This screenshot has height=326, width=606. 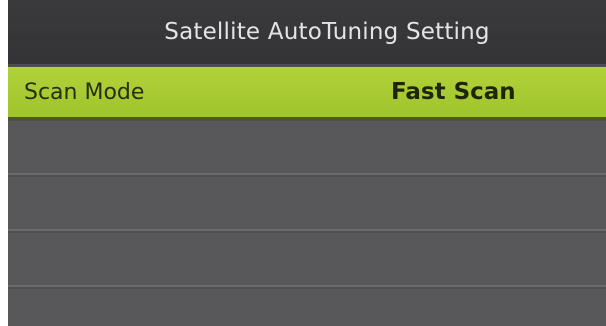 I want to click on menu-item-value: Fast Scan, so click(x=453, y=92).